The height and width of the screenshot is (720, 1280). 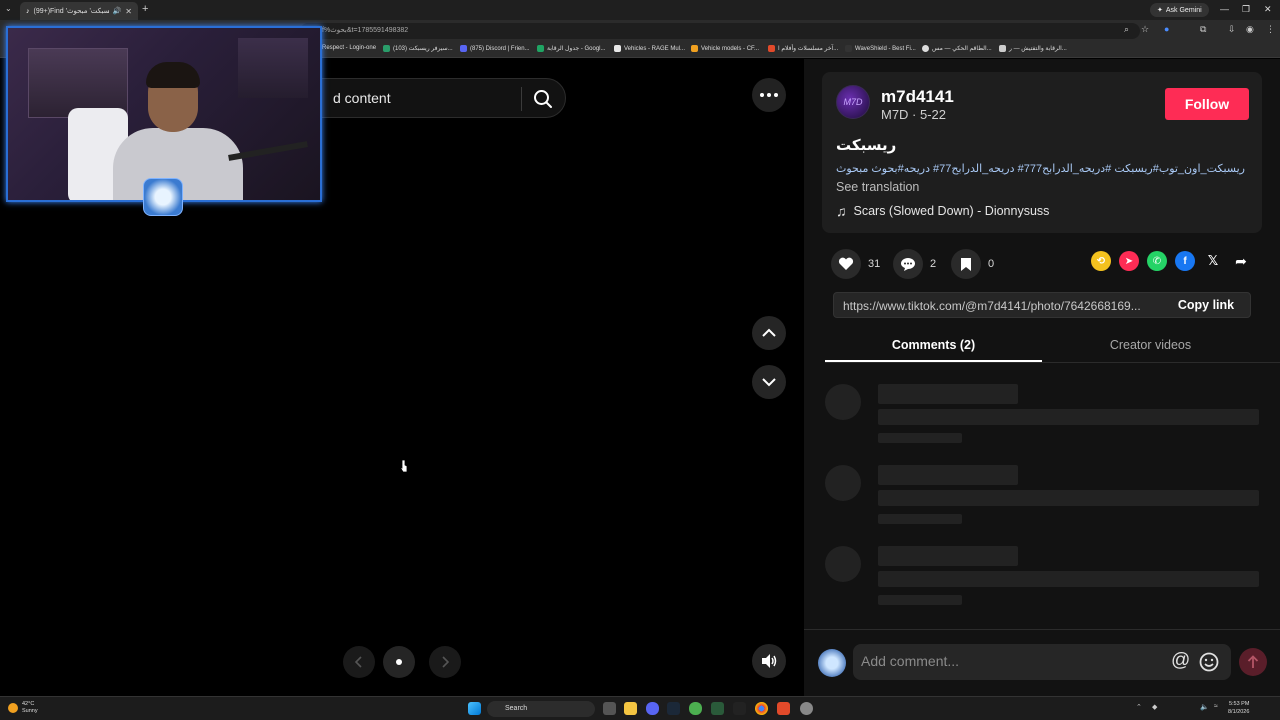 I want to click on arrow-up-icon, so click(x=1253, y=661).